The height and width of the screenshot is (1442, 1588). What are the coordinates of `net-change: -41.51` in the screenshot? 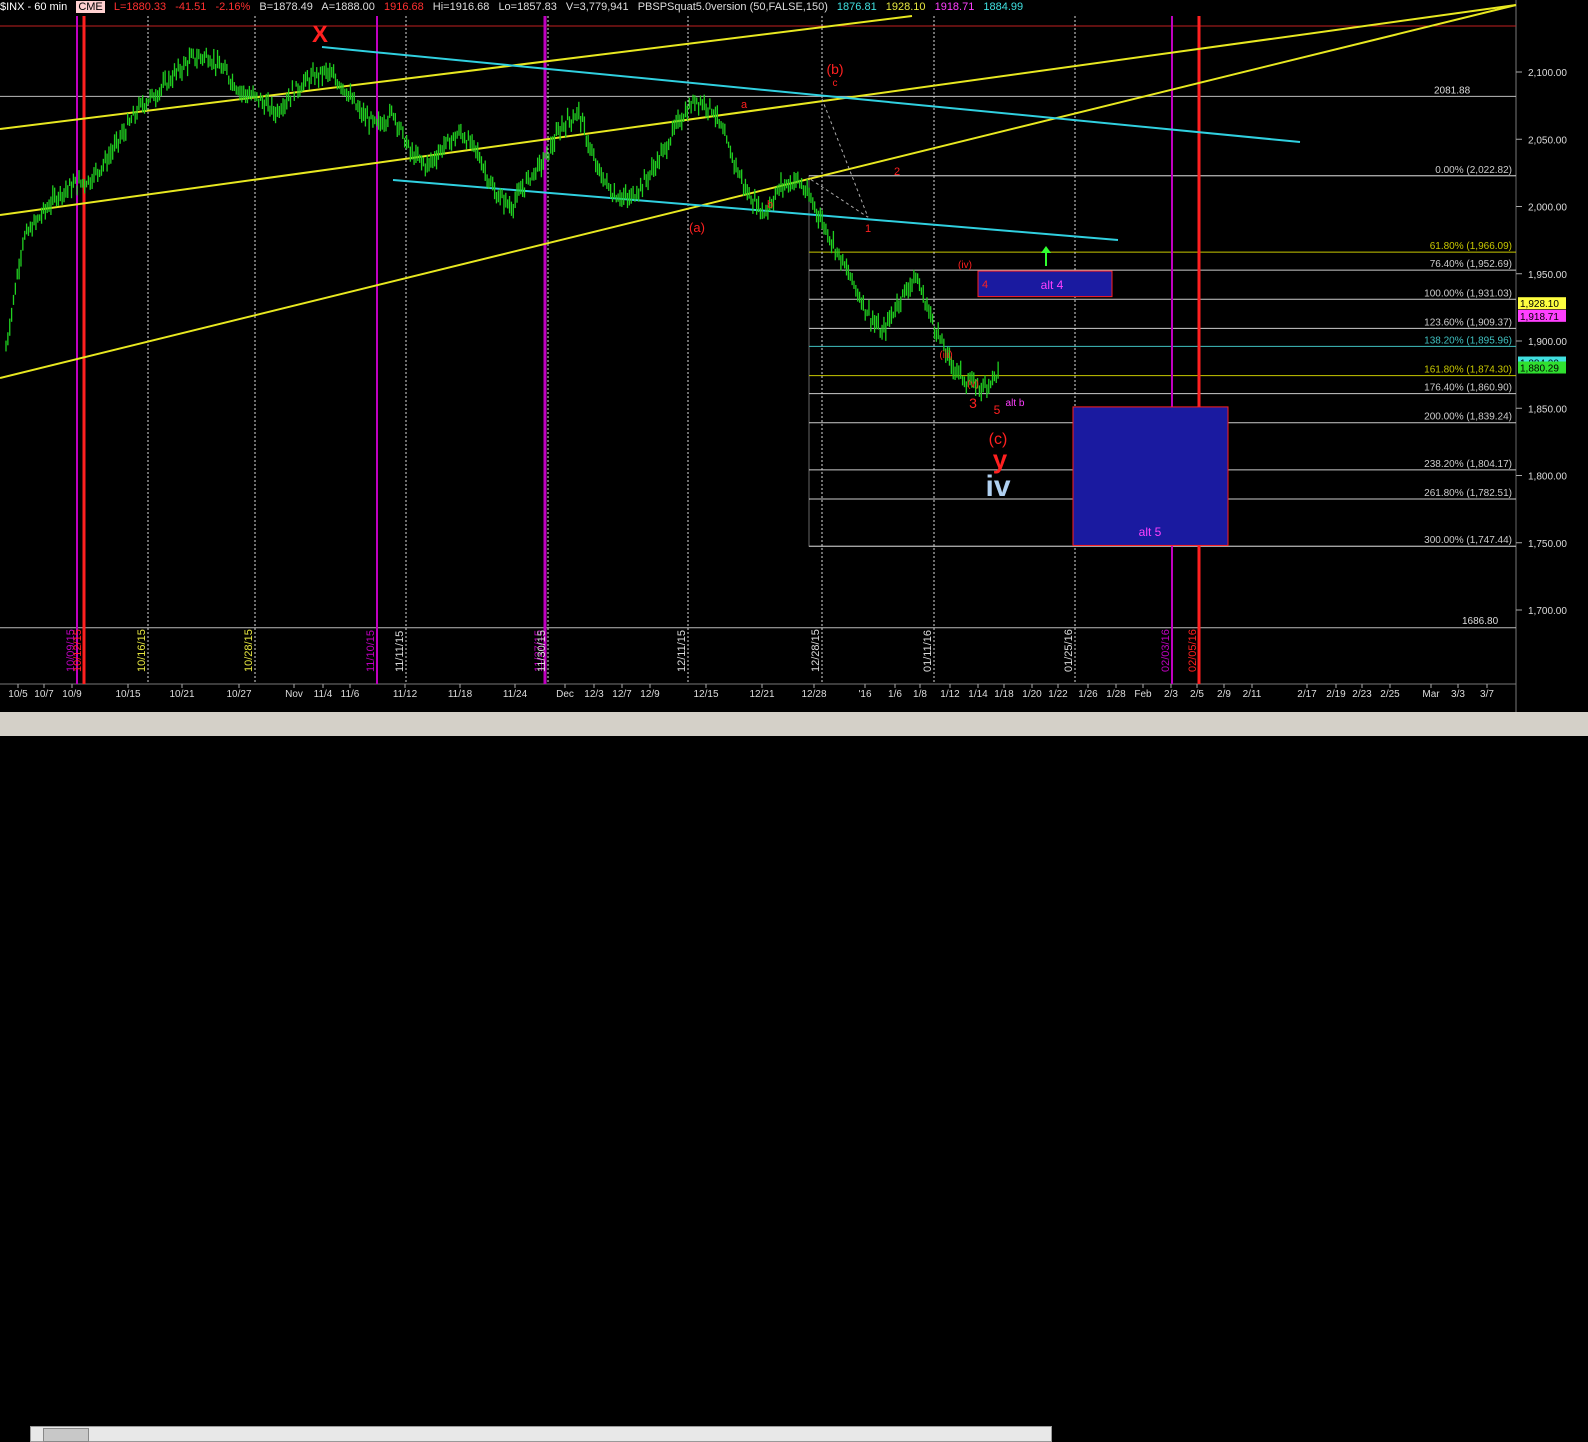 It's located at (191, 7).